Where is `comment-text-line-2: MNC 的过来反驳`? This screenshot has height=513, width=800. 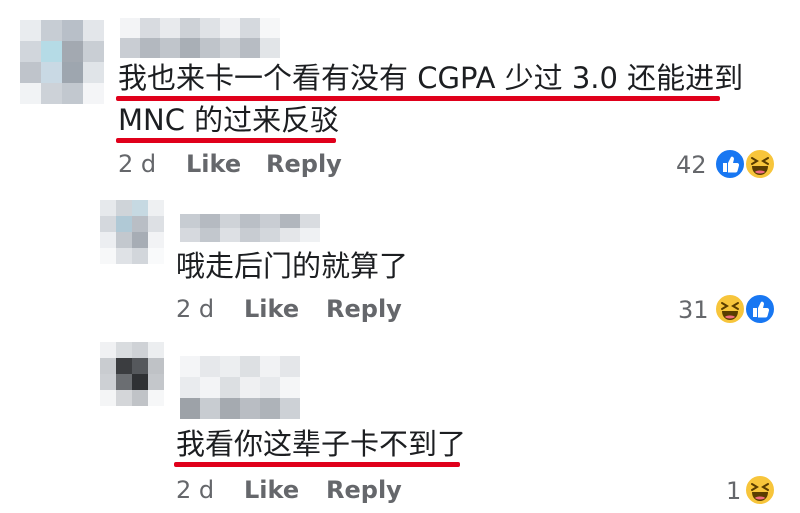 comment-text-line-2: MNC 的过来反驳 is located at coordinates (229, 120).